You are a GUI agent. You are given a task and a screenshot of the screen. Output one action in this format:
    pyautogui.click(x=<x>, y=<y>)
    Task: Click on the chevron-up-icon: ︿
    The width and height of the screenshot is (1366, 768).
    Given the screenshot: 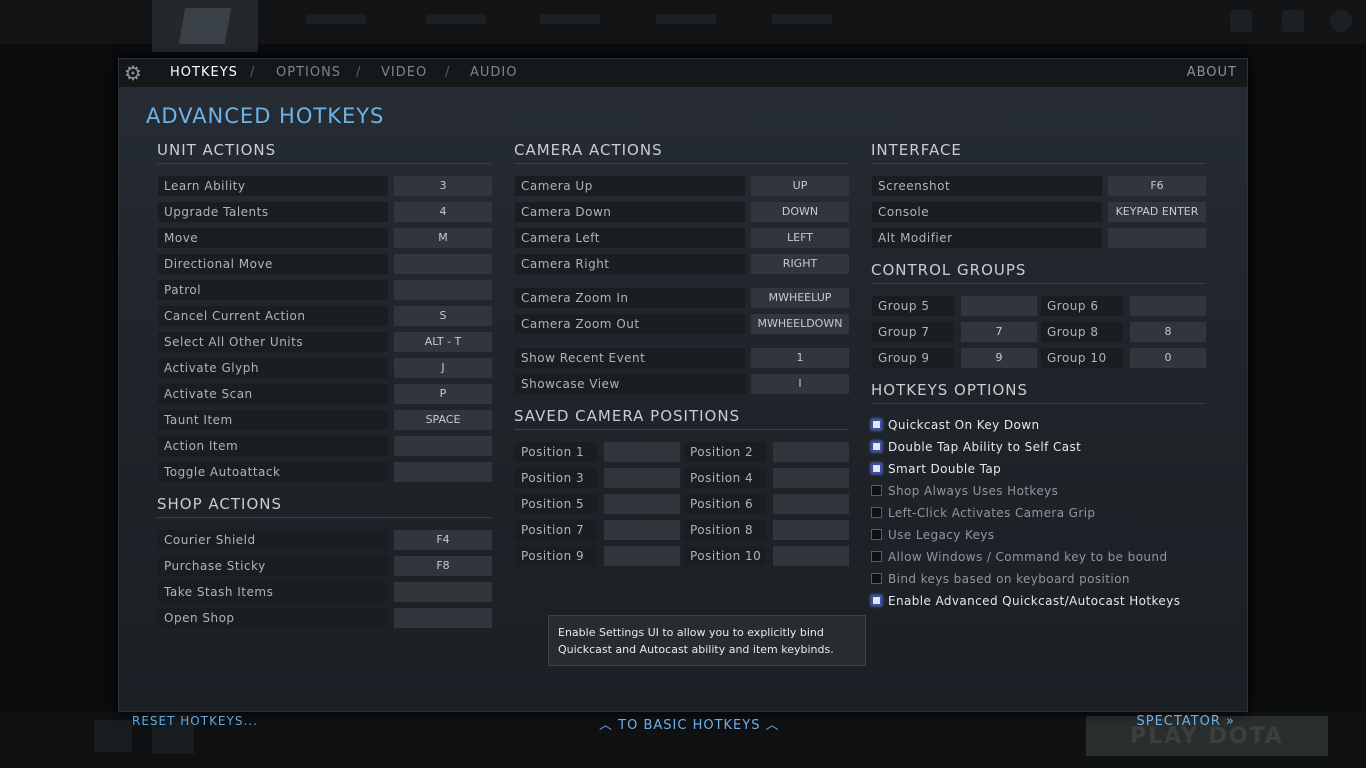 What is the action you would take?
    pyautogui.click(x=606, y=725)
    